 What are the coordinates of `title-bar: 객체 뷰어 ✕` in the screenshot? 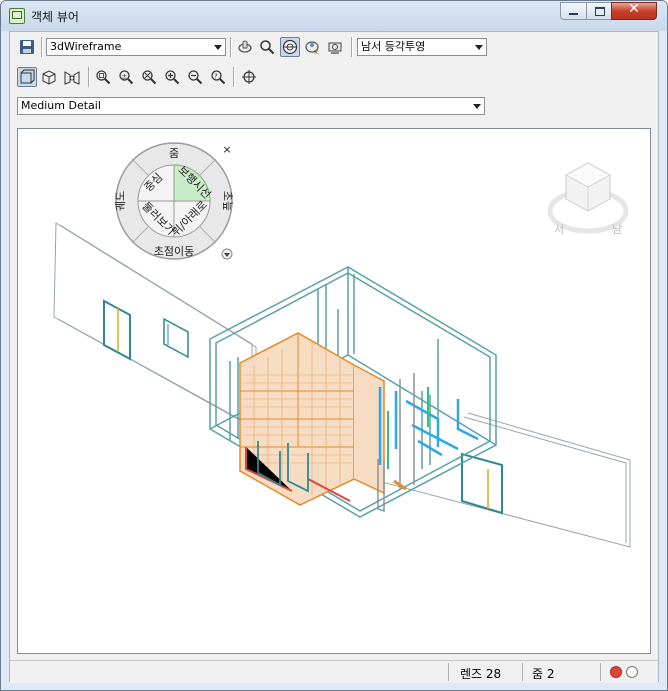 It's located at (334, 16).